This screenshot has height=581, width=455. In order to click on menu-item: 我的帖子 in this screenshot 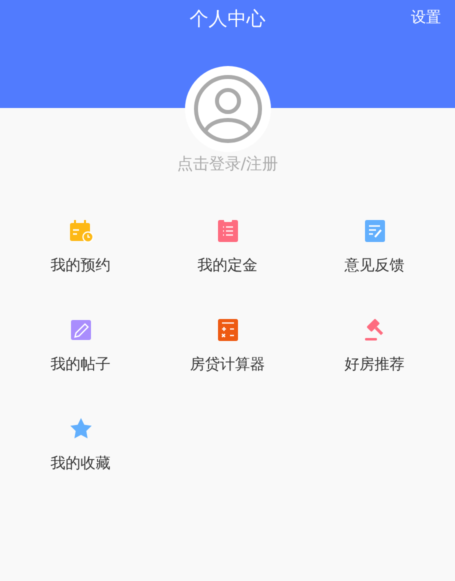, I will do `click(80, 345)`.